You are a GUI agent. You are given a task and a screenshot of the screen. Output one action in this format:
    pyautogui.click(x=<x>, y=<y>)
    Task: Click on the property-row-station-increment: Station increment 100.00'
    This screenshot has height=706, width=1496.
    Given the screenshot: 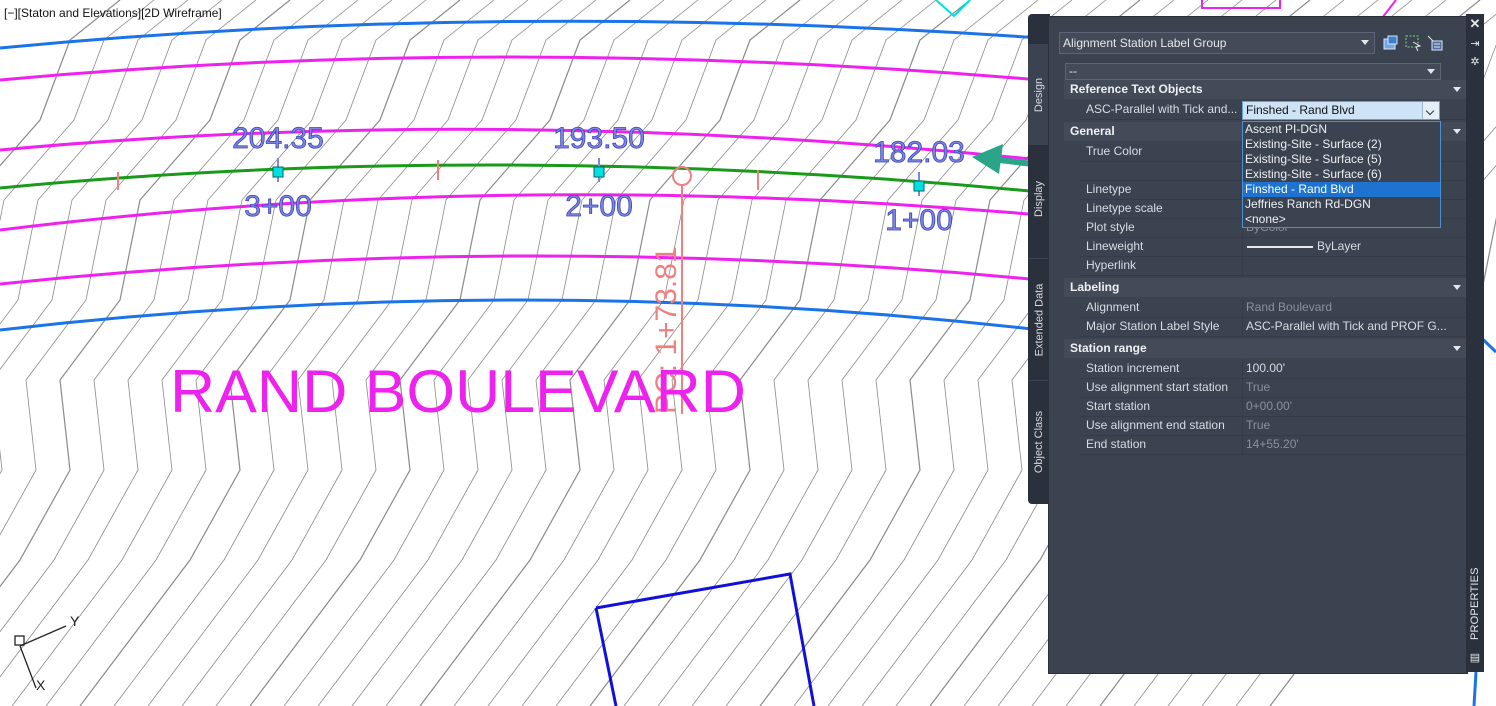 What is the action you would take?
    pyautogui.click(x=1274, y=369)
    